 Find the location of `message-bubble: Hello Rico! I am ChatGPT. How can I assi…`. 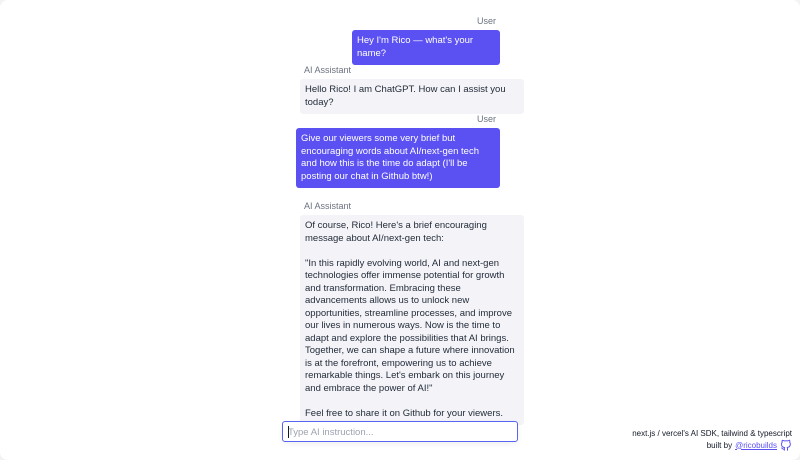

message-bubble: Hello Rico! I am ChatGPT. How can I assi… is located at coordinates (412, 96).